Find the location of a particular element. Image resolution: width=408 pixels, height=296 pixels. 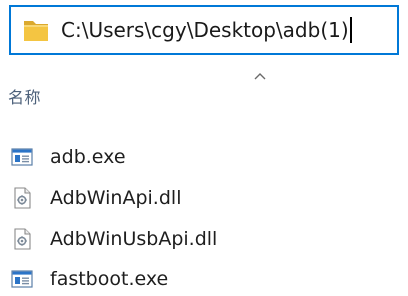

file-row-adbwinusbapi-dll: AdbWinUsbApi.dll is located at coordinates (204, 239).